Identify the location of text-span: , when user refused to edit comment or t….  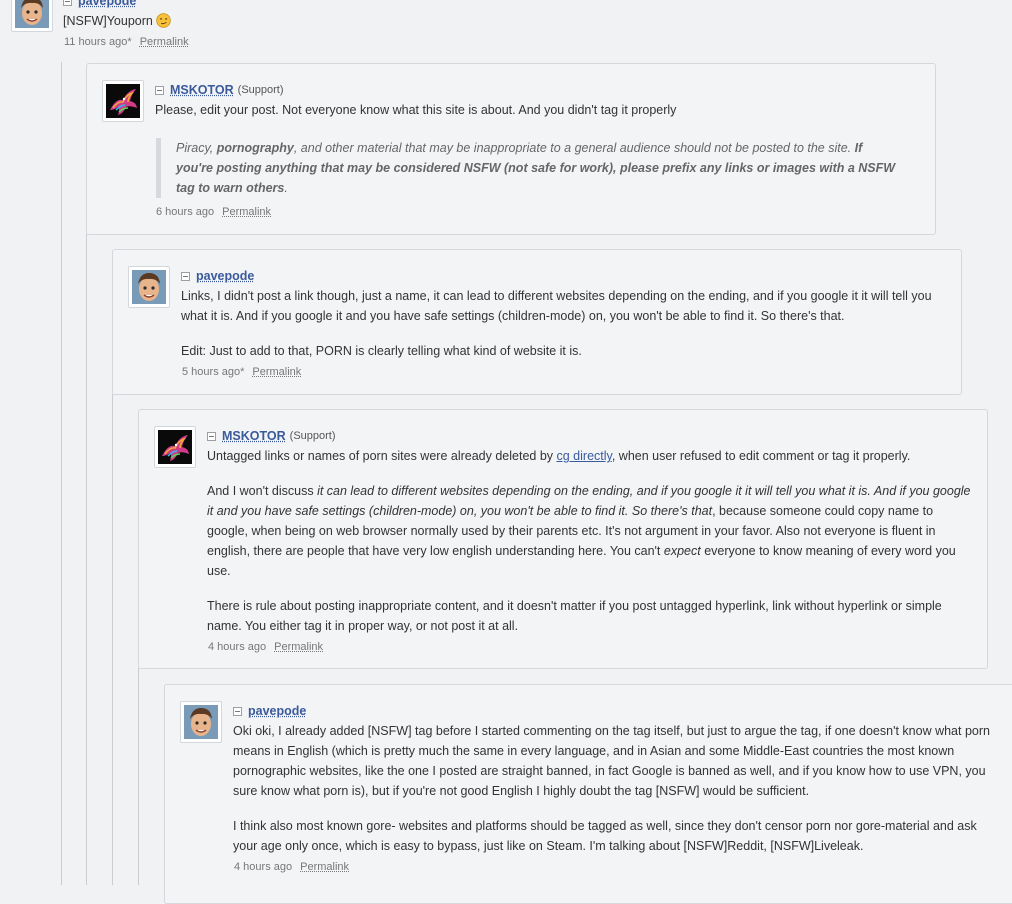
(761, 456).